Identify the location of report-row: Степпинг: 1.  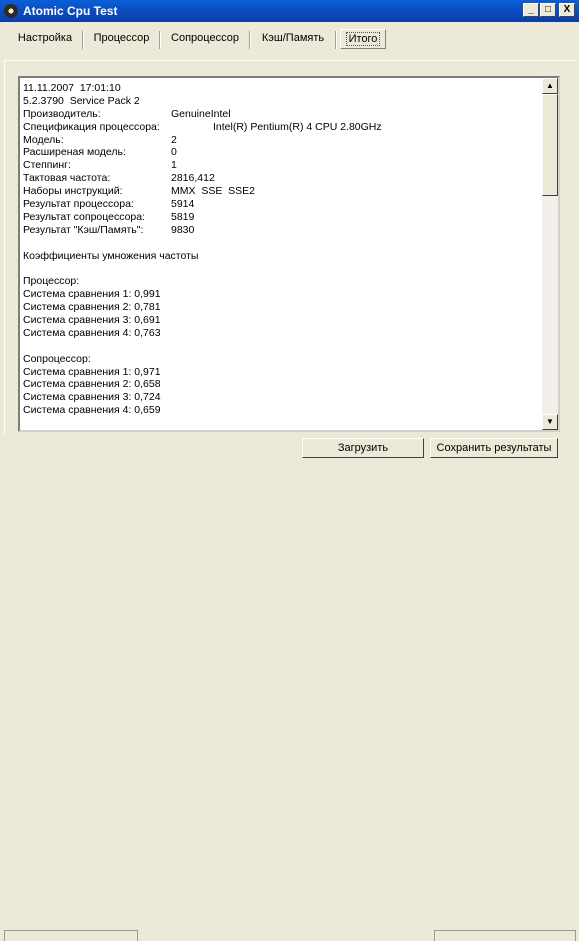
(110, 165).